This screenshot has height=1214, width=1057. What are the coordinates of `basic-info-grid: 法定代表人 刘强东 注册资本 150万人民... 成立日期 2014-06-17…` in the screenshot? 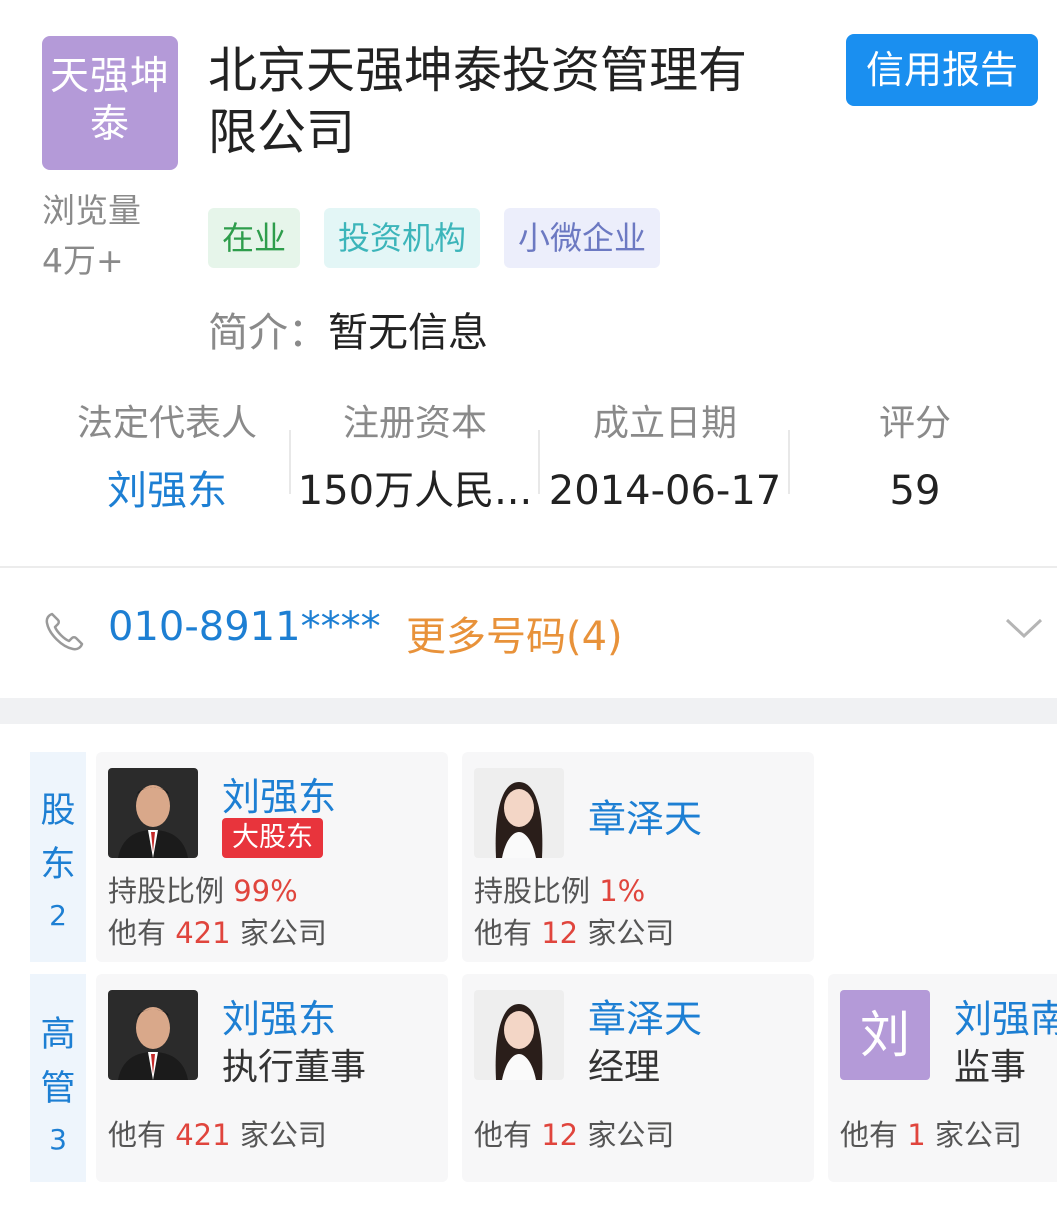 It's located at (528, 456).